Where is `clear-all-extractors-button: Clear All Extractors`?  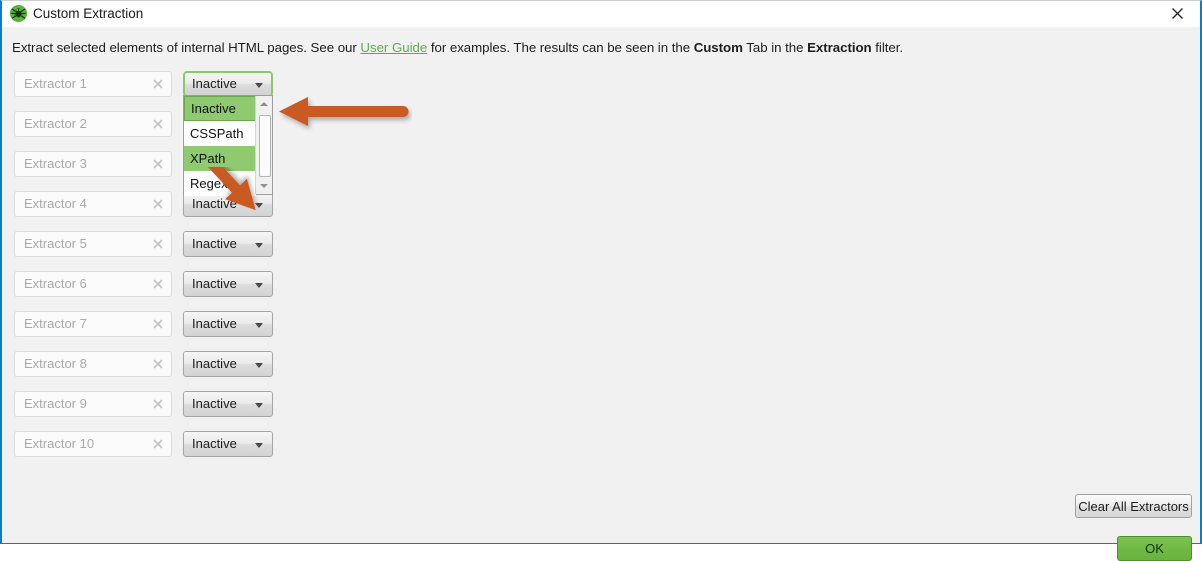
clear-all-extractors-button: Clear All Extractors is located at coordinates (1133, 506).